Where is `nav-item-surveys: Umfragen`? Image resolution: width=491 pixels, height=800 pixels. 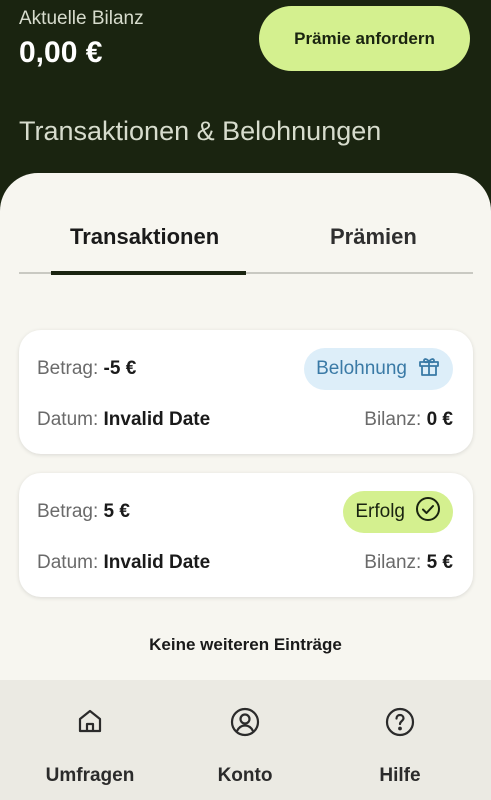 nav-item-surveys: Umfragen is located at coordinates (90, 740).